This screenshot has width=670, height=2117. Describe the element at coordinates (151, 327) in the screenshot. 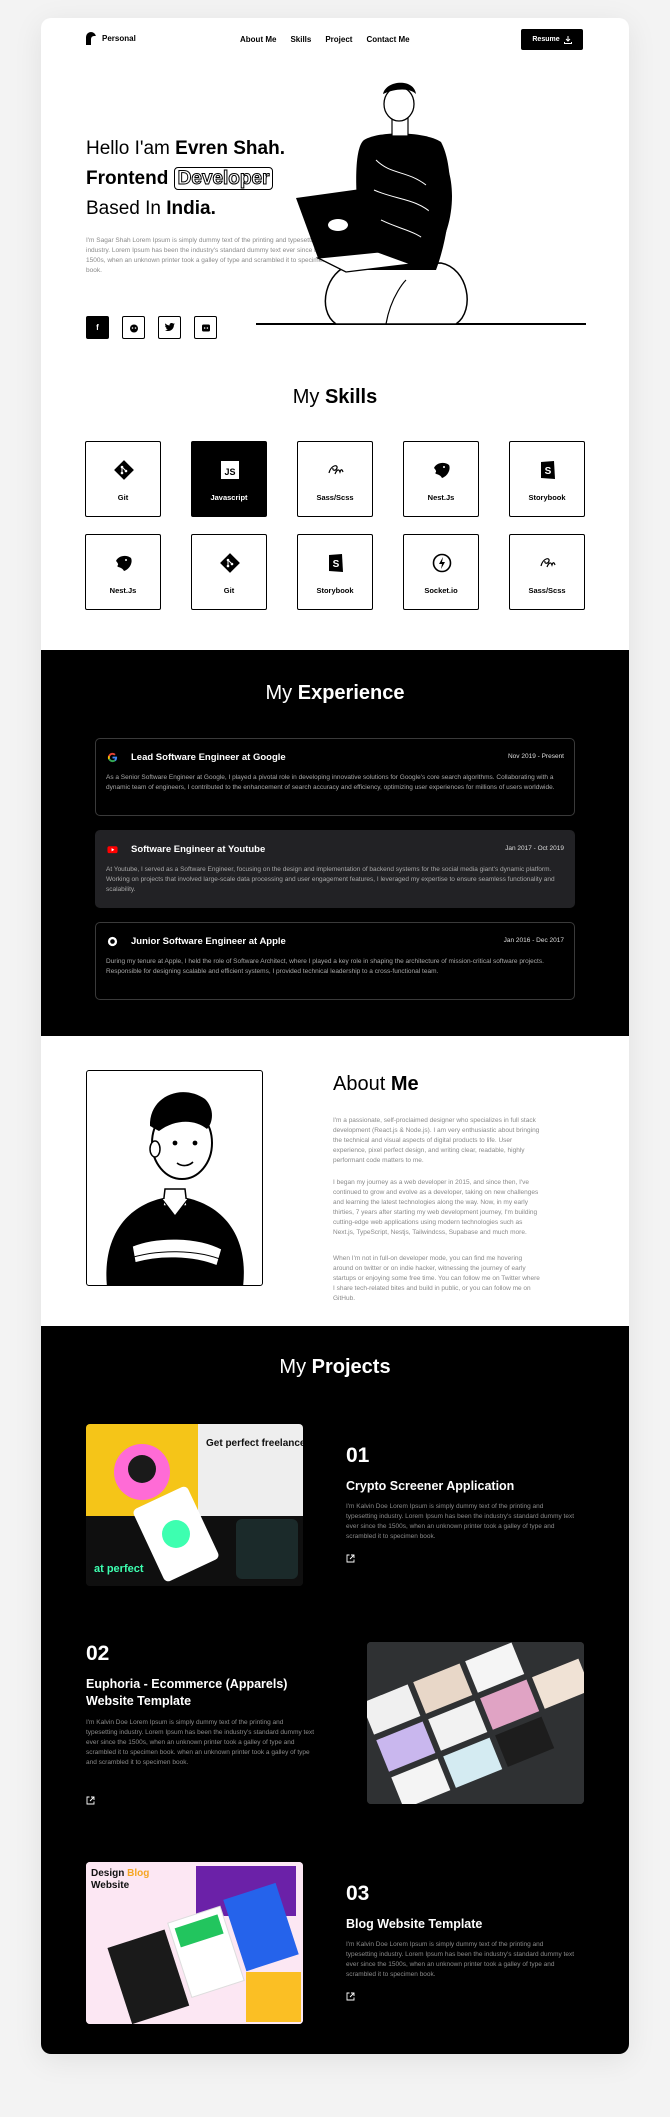

I see `social-links: f` at that location.